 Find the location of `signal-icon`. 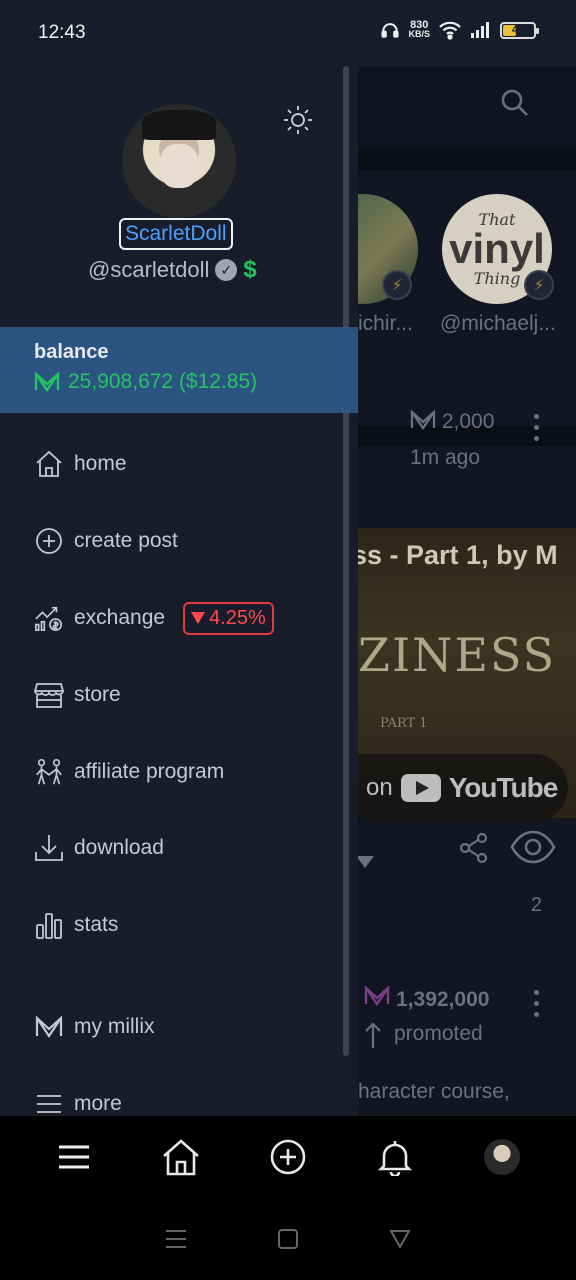

signal-icon is located at coordinates (480, 30).